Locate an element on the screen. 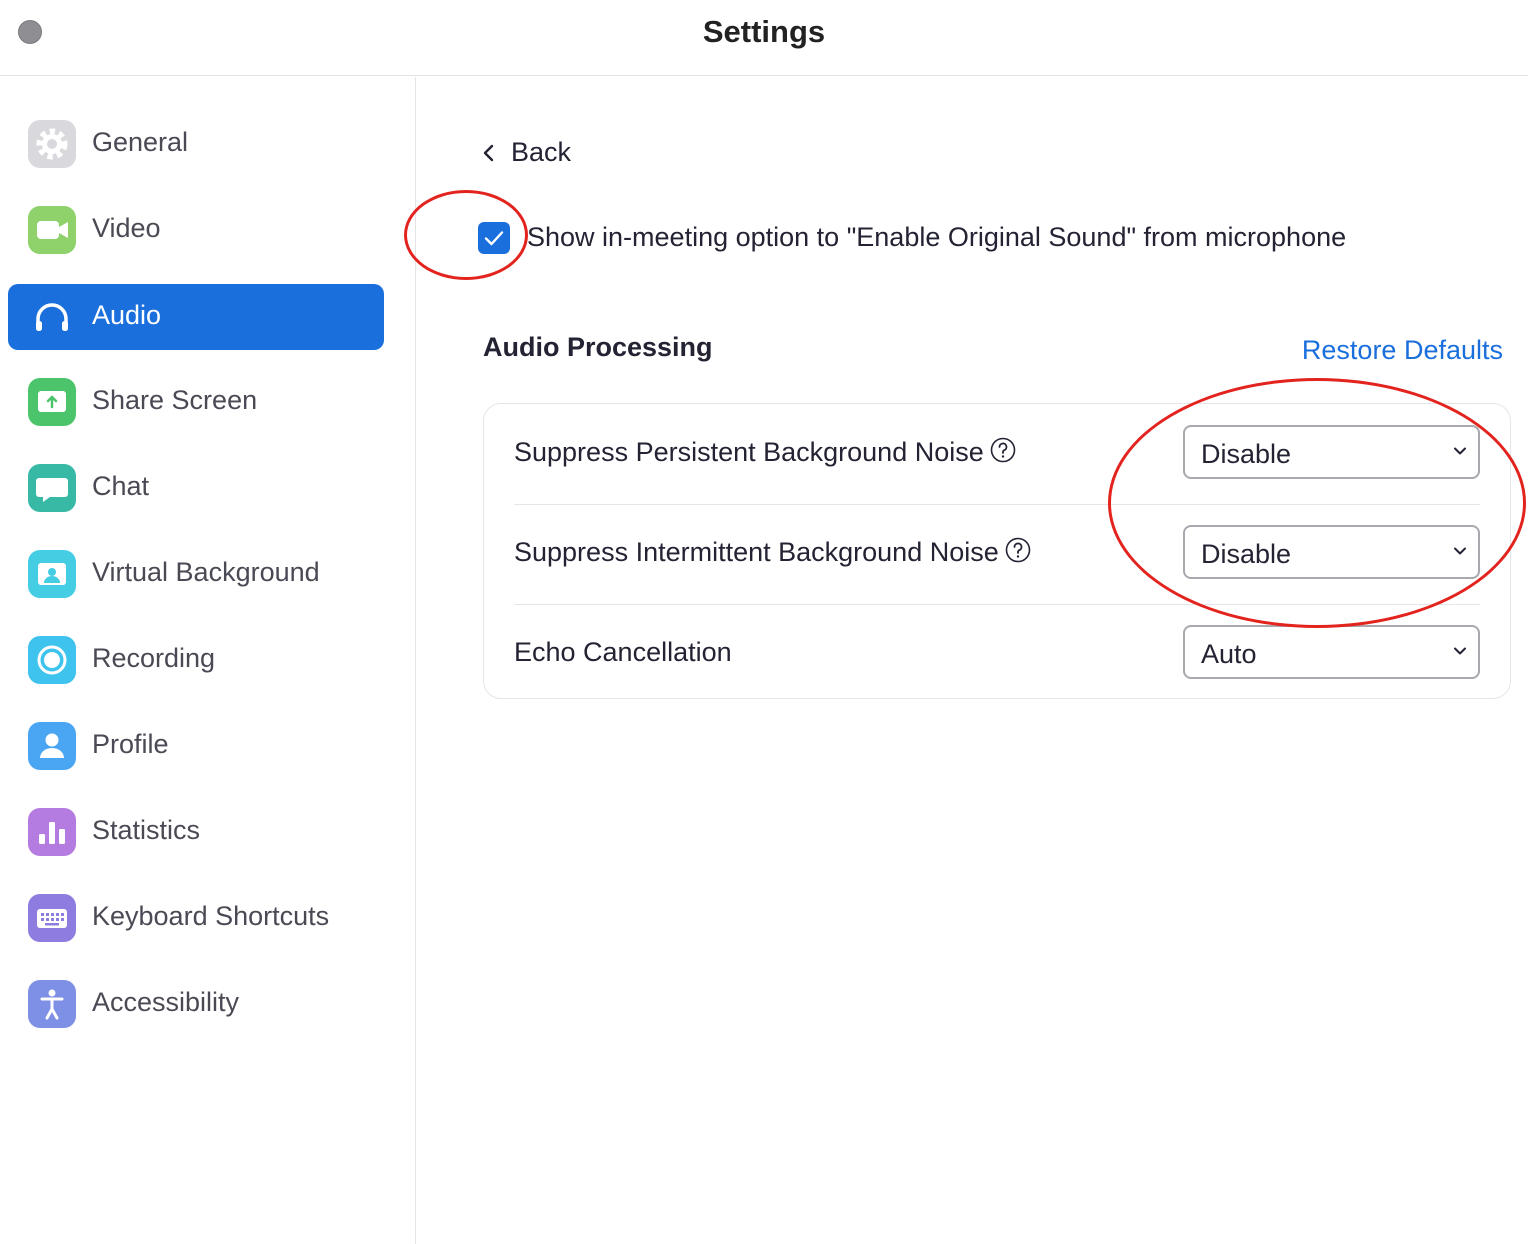 The image size is (1528, 1244). sidebar-item-statistics: Statistics is located at coordinates (196, 832).